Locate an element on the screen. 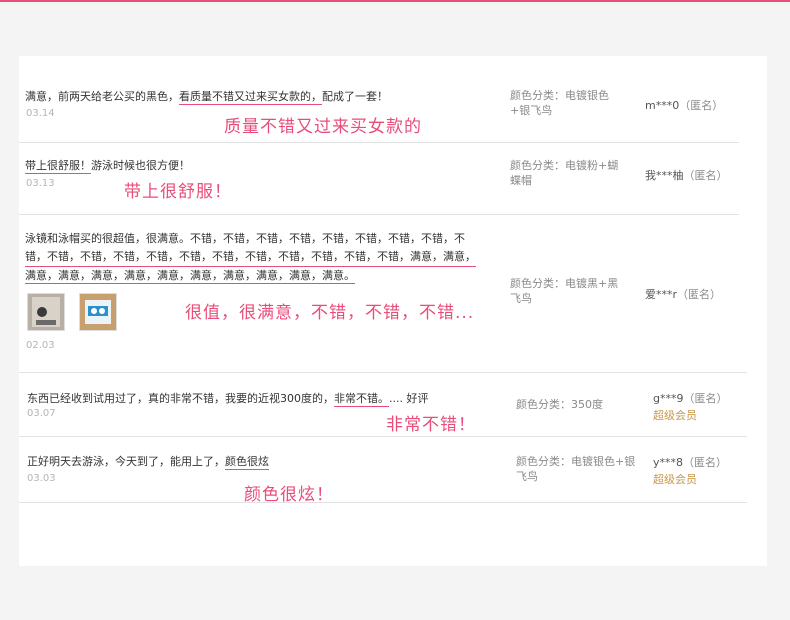  review-text: 满意，前两天给老公买的黑色，看质量不错又过来买女款的，配成了一套！ is located at coordinates (206, 96).